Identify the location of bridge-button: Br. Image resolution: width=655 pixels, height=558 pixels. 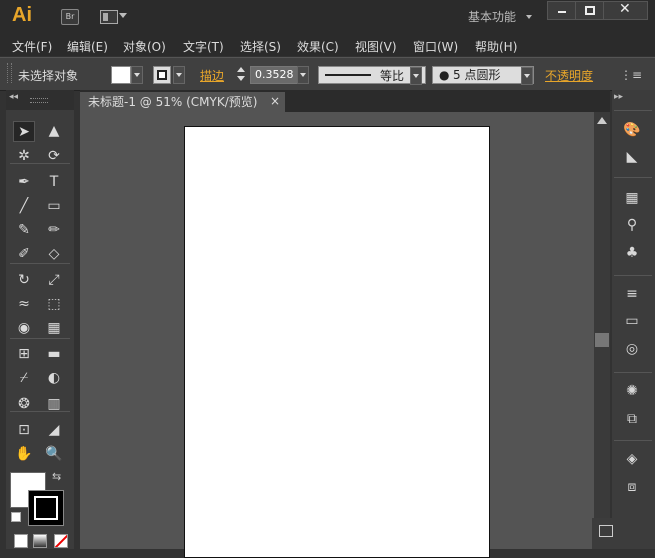
(70, 17).